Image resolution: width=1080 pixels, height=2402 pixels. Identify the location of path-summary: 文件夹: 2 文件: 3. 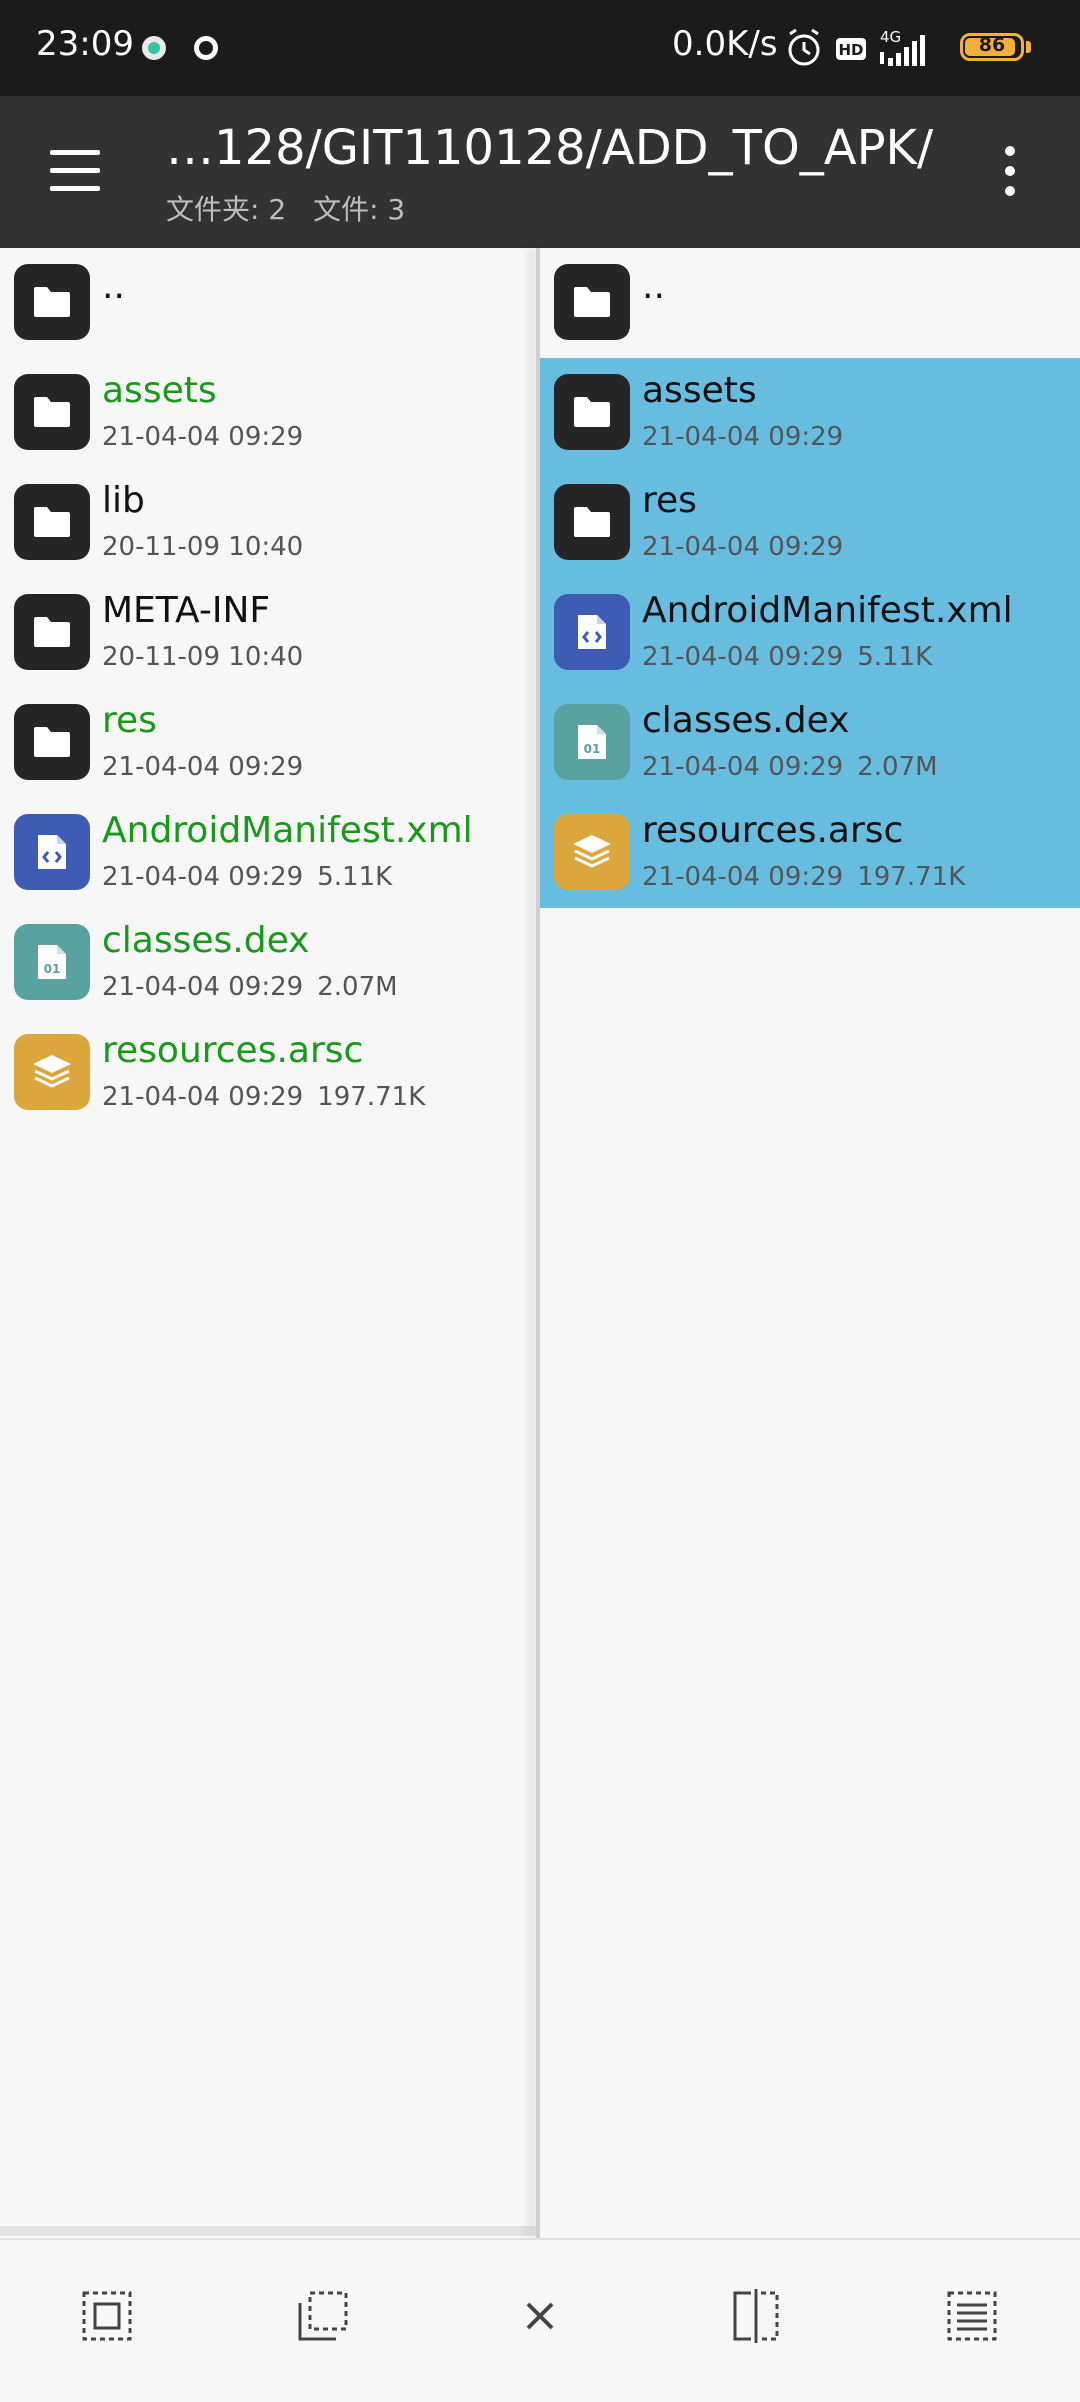
(294, 208).